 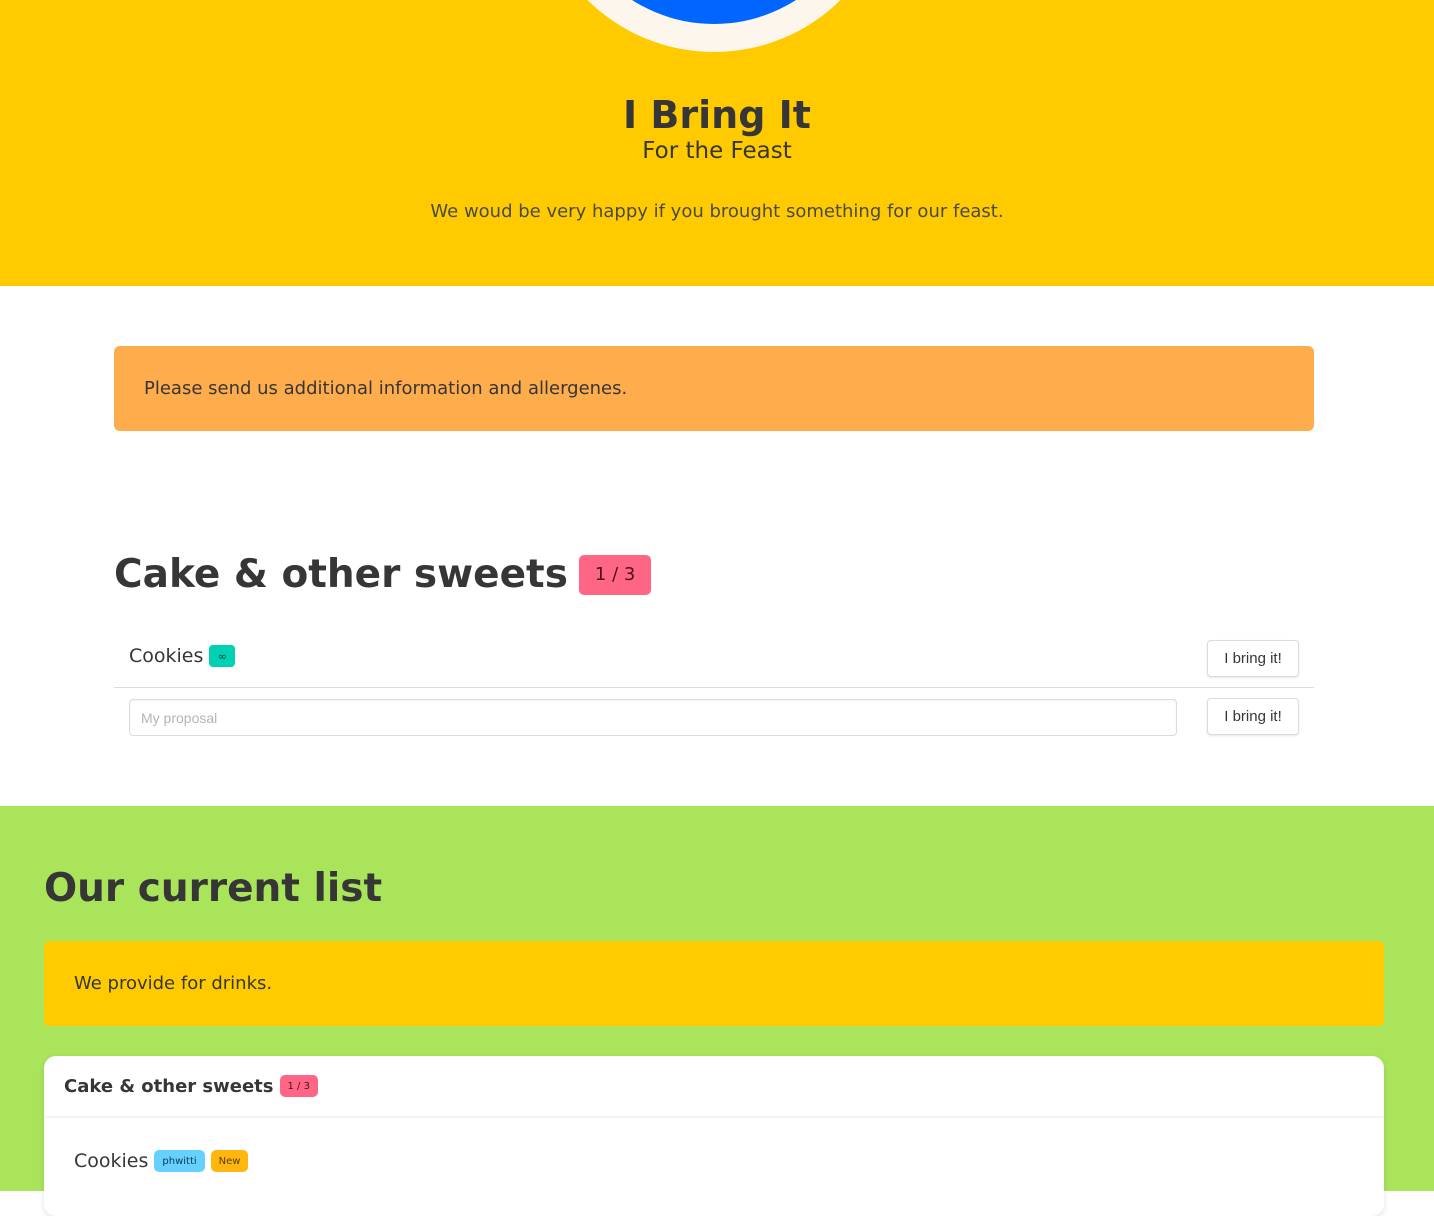 I want to click on peace-logo-icon, so click(x=714, y=26).